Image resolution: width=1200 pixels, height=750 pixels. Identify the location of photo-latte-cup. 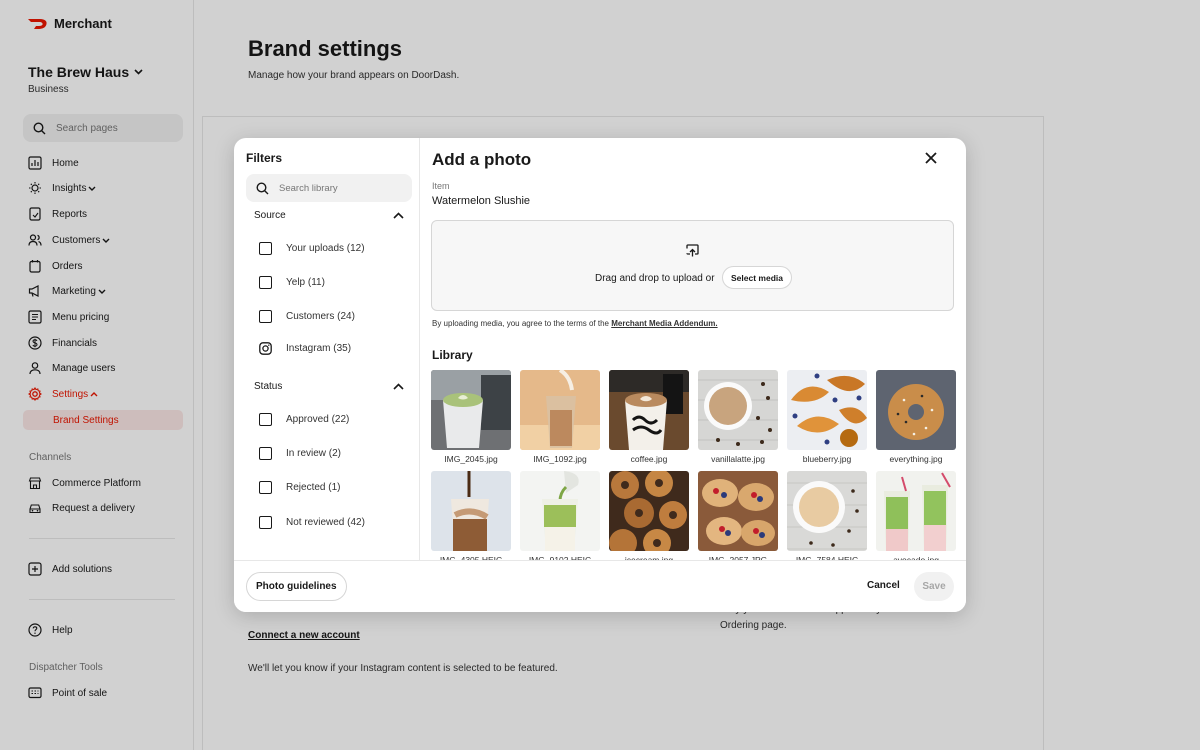
(827, 511).